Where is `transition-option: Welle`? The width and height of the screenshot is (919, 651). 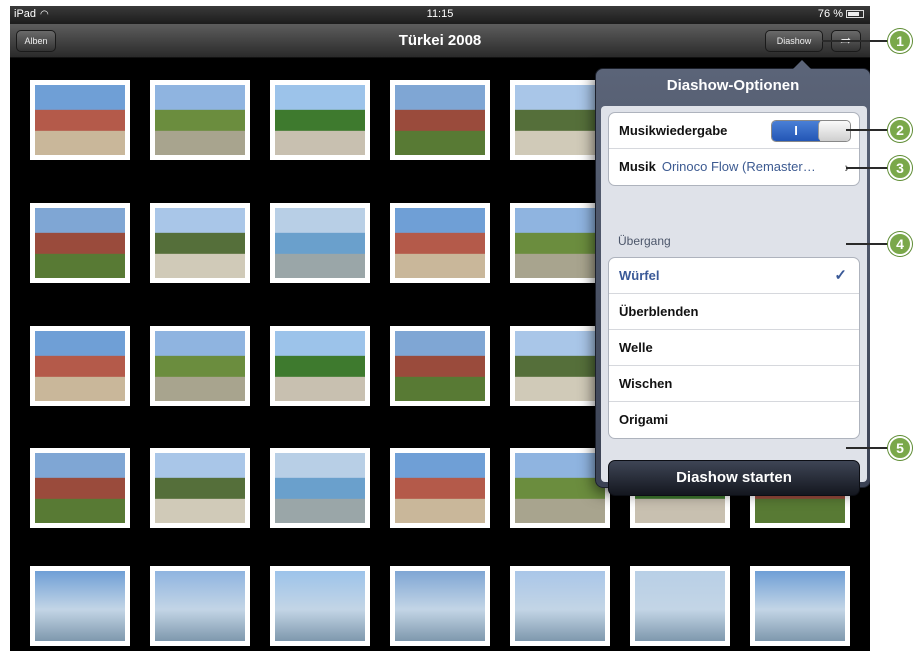
transition-option: Welle is located at coordinates (734, 348).